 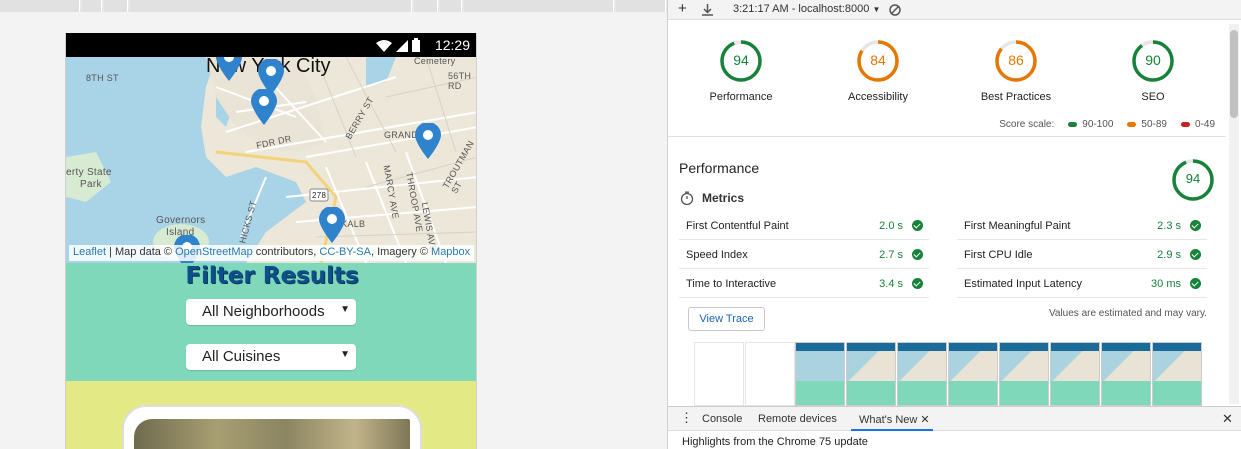 I want to click on attribution-text: , Imagery ©, so click(x=401, y=252).